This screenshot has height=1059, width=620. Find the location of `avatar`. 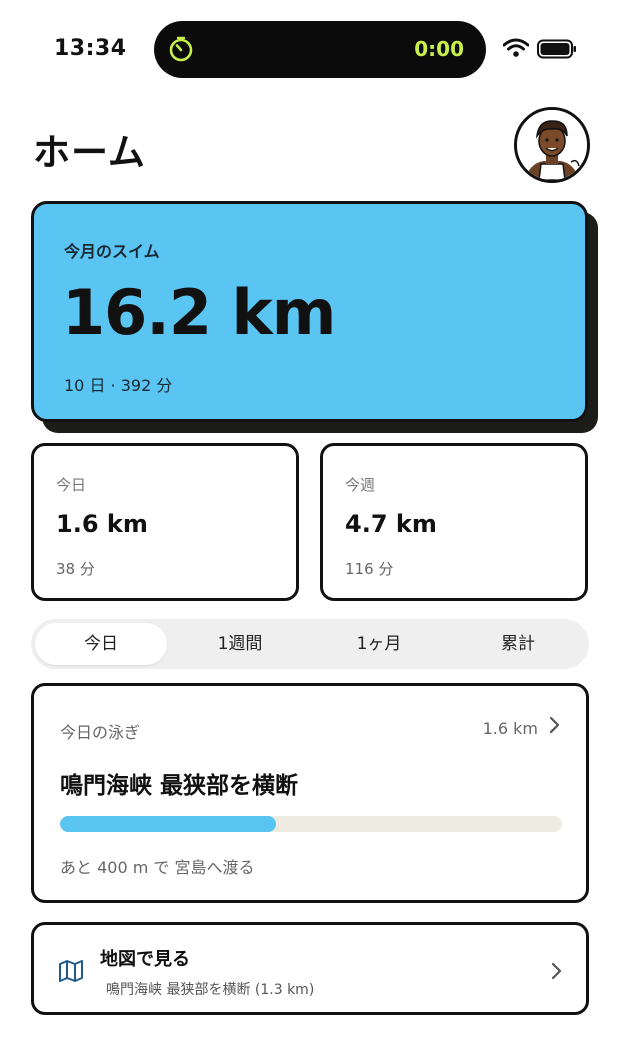

avatar is located at coordinates (552, 145).